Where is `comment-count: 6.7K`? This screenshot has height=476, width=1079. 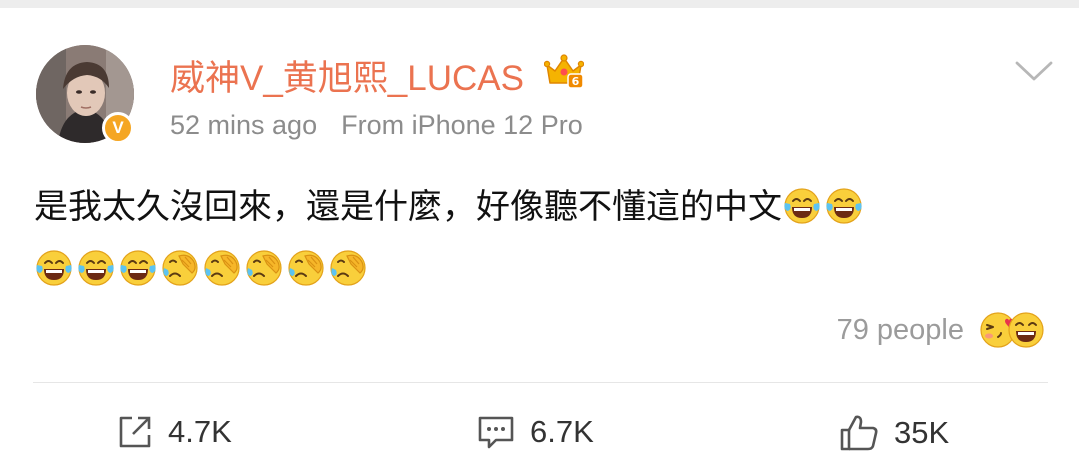 comment-count: 6.7K is located at coordinates (562, 431).